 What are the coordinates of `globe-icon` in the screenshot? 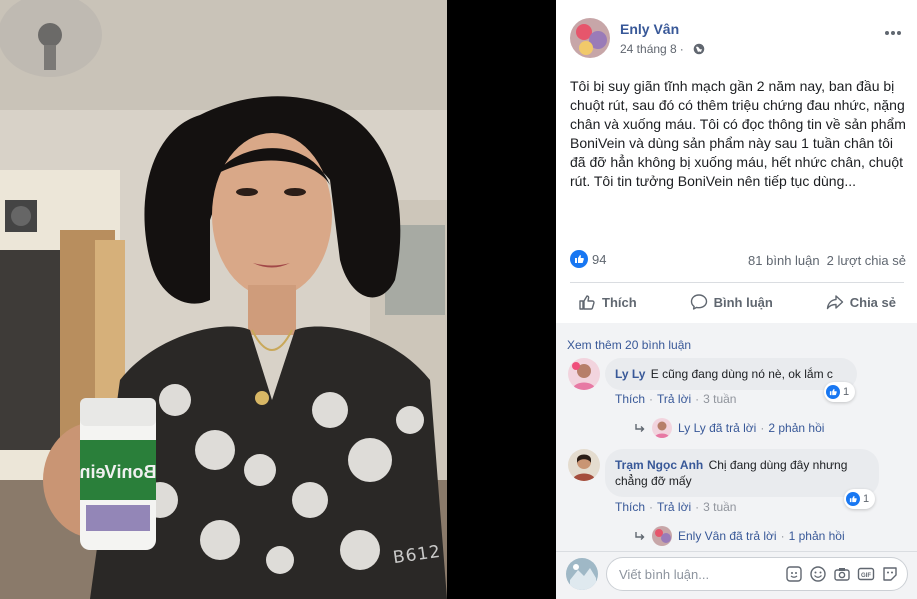 It's located at (699, 49).